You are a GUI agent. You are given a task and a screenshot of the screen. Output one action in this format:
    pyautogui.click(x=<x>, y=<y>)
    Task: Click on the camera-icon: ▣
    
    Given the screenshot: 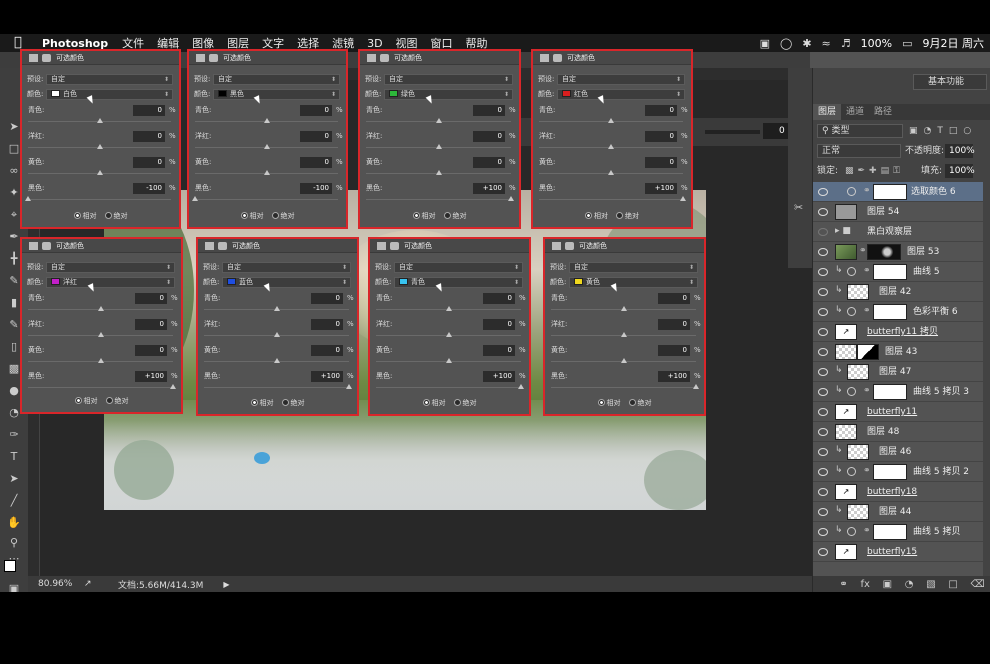 What is the action you would take?
    pyautogui.click(x=765, y=43)
    